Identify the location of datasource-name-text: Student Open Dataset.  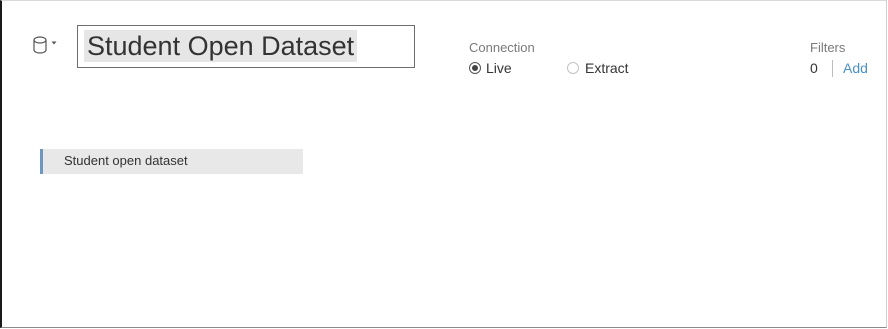
(221, 46).